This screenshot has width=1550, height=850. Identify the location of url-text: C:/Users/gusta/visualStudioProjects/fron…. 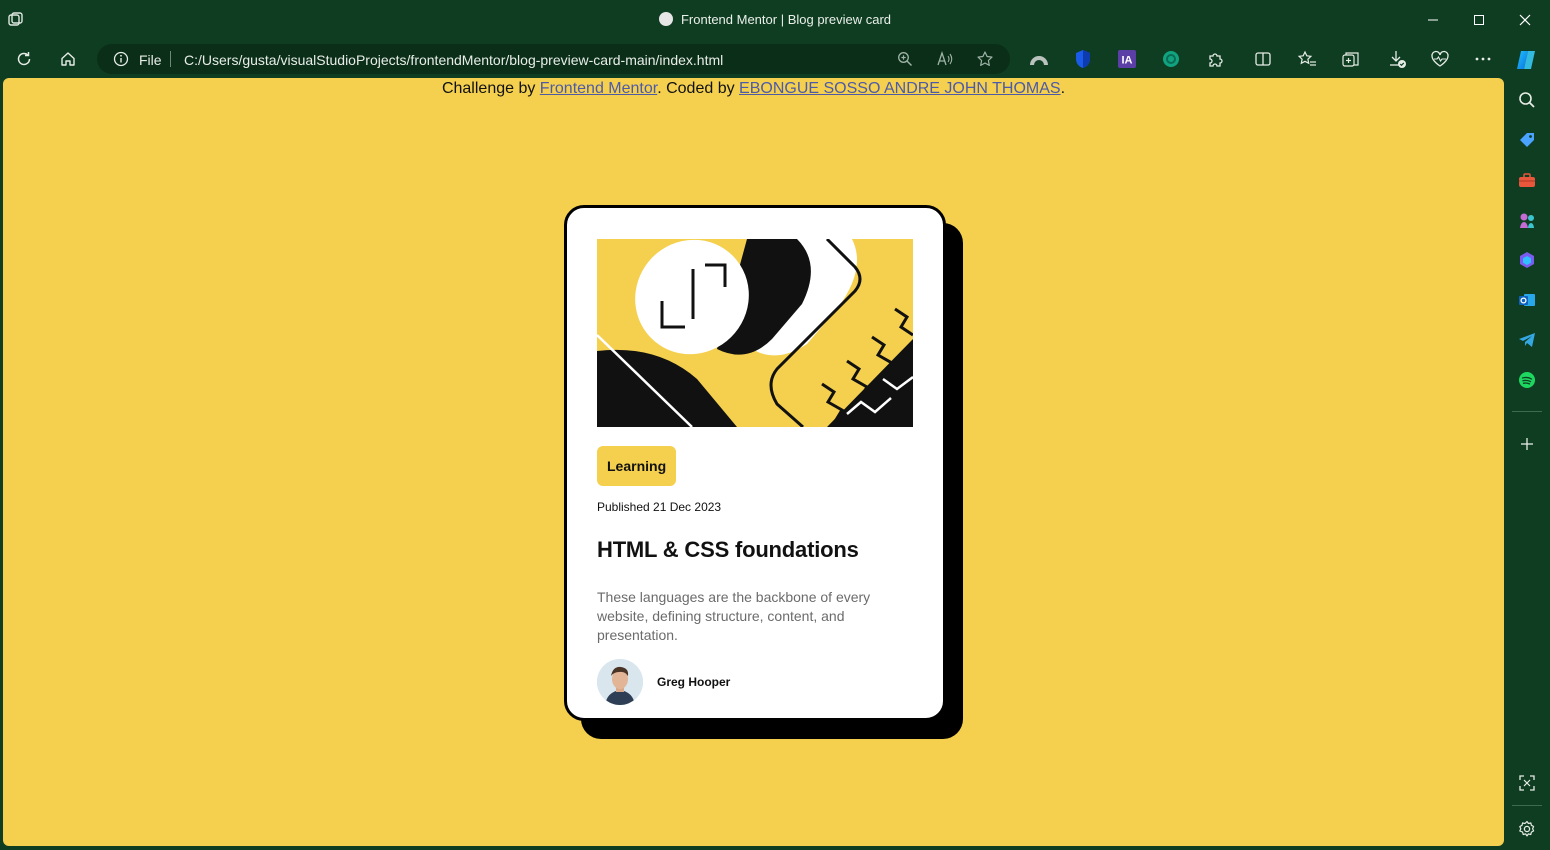
(453, 60).